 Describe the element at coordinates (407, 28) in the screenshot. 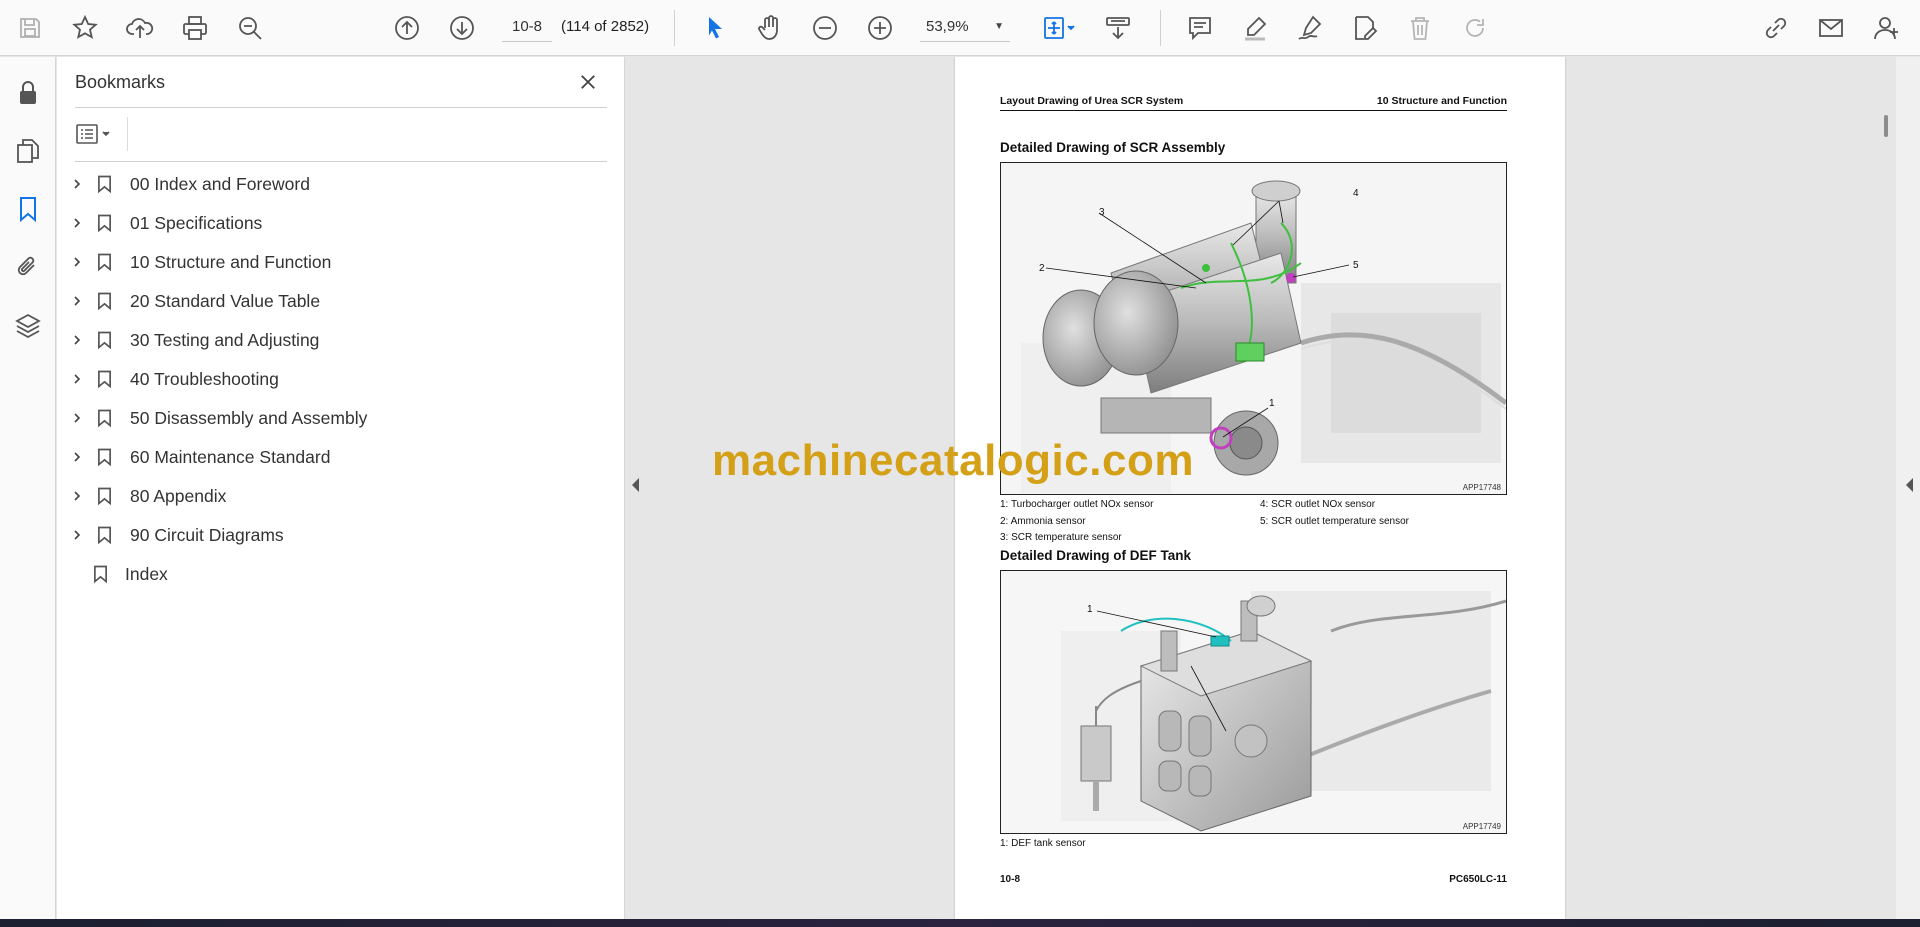

I see `page-up-icon` at that location.